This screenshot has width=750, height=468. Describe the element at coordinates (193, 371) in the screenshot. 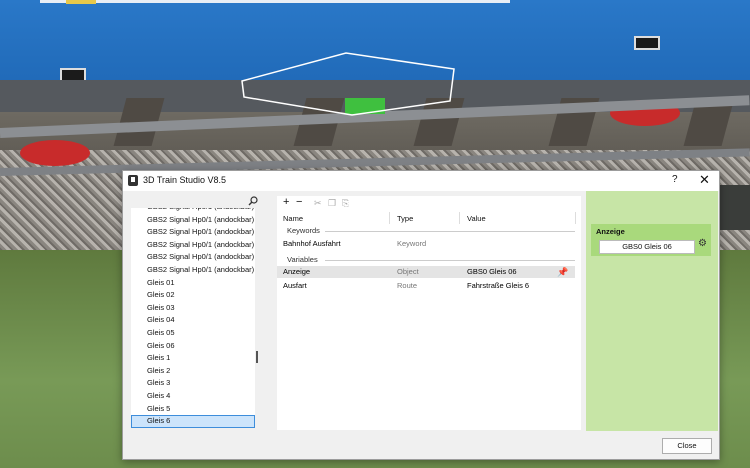

I see `list-item: Gleis 2` at that location.